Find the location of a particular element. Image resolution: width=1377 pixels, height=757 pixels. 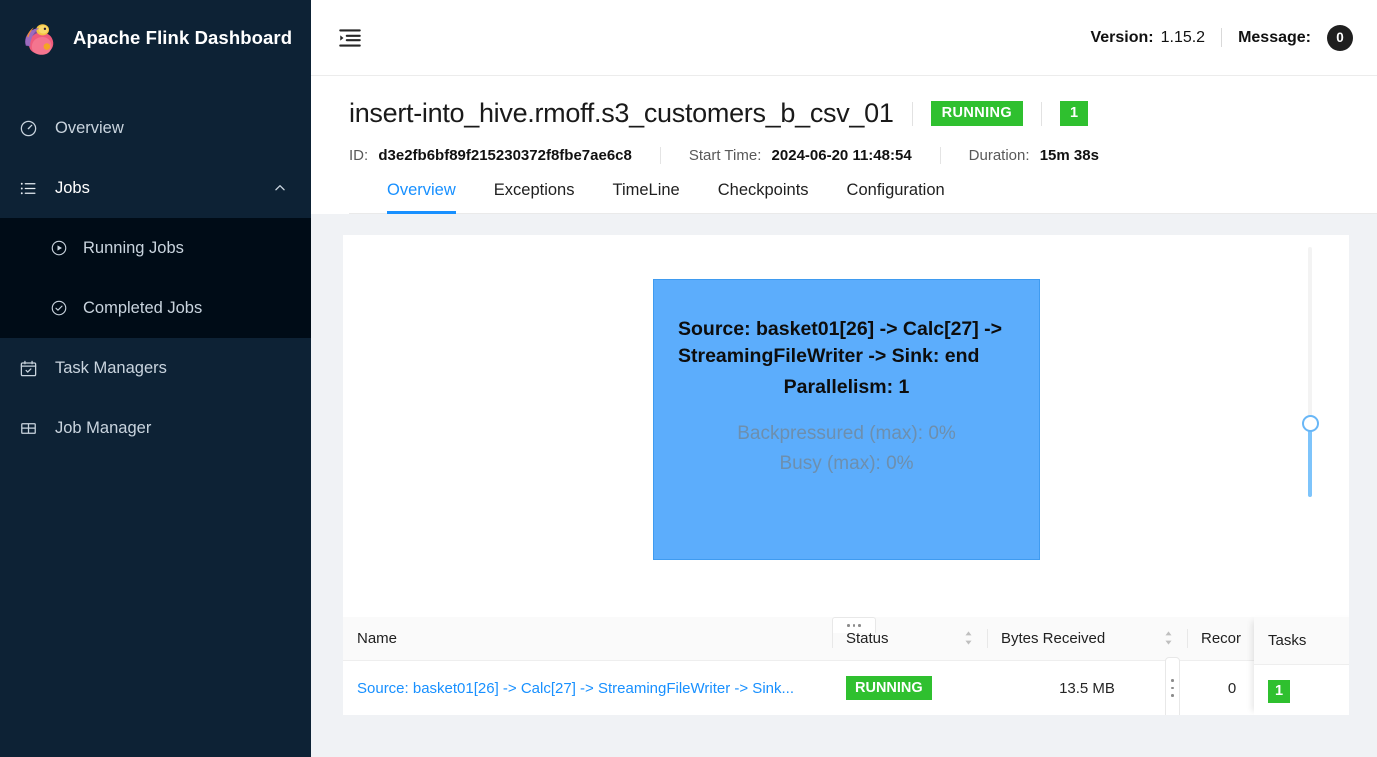

tasks-badge: 1 is located at coordinates (1279, 691).